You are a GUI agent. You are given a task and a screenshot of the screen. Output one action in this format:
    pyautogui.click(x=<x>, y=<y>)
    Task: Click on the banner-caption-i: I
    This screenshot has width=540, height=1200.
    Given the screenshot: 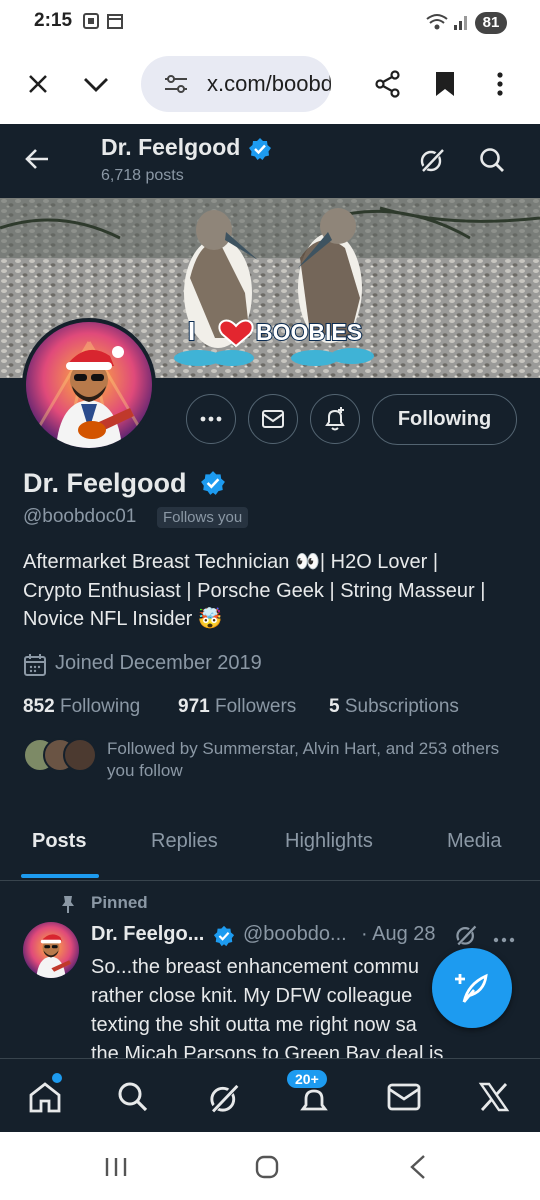 What is the action you would take?
    pyautogui.click(x=191, y=331)
    